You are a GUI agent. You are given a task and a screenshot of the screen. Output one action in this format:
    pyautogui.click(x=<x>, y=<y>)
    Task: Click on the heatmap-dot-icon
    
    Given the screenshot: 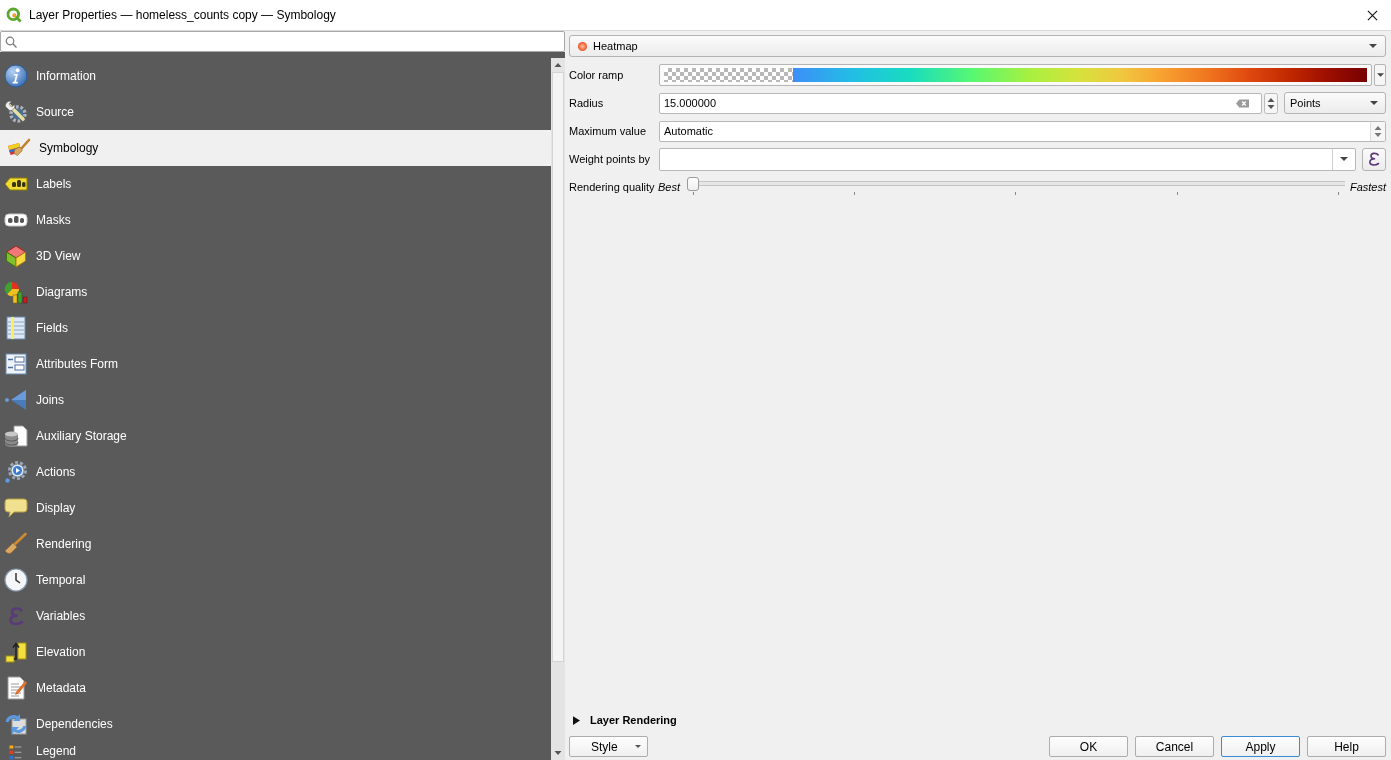 What is the action you would take?
    pyautogui.click(x=582, y=46)
    